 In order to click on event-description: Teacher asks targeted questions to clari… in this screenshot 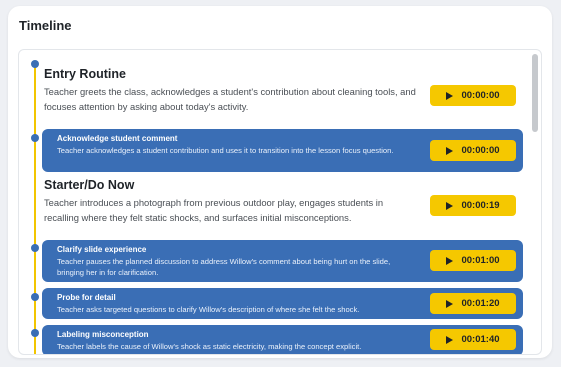, I will do `click(208, 309)`.